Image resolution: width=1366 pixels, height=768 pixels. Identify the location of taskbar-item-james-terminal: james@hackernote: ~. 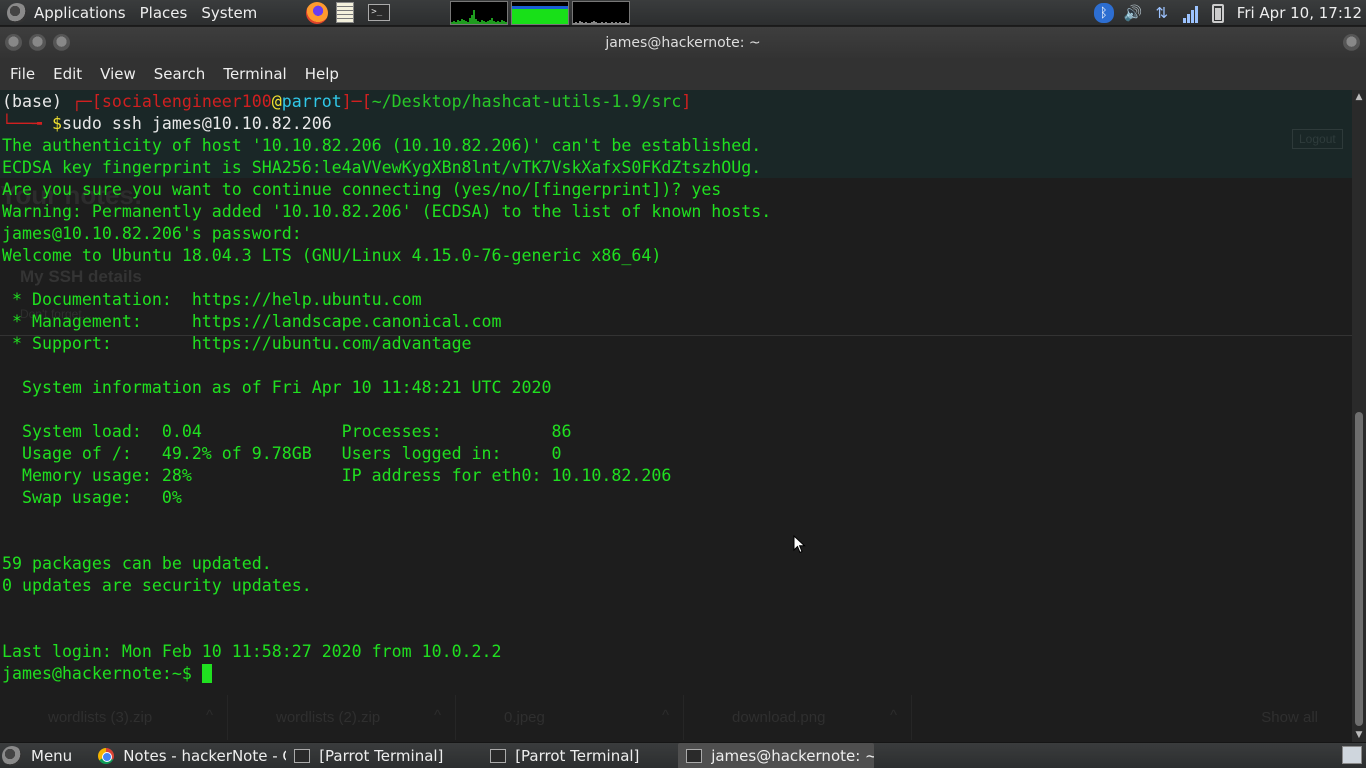
(776, 755).